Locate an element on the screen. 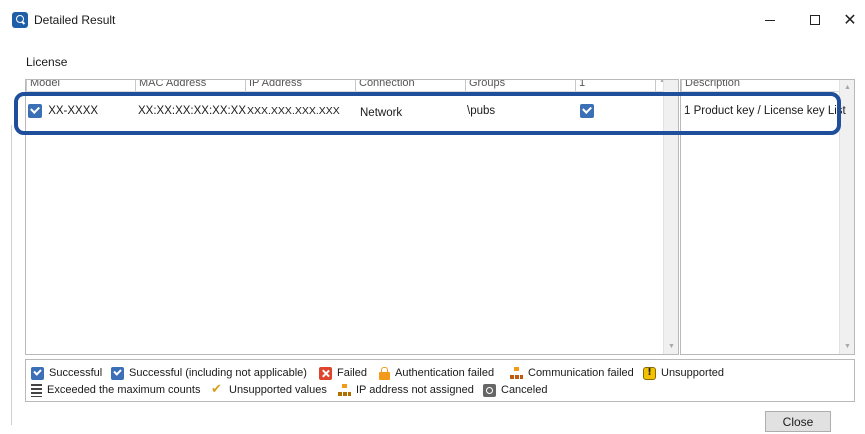 Image resolution: width=865 pixels, height=434 pixels. maximize-icon is located at coordinates (815, 20).